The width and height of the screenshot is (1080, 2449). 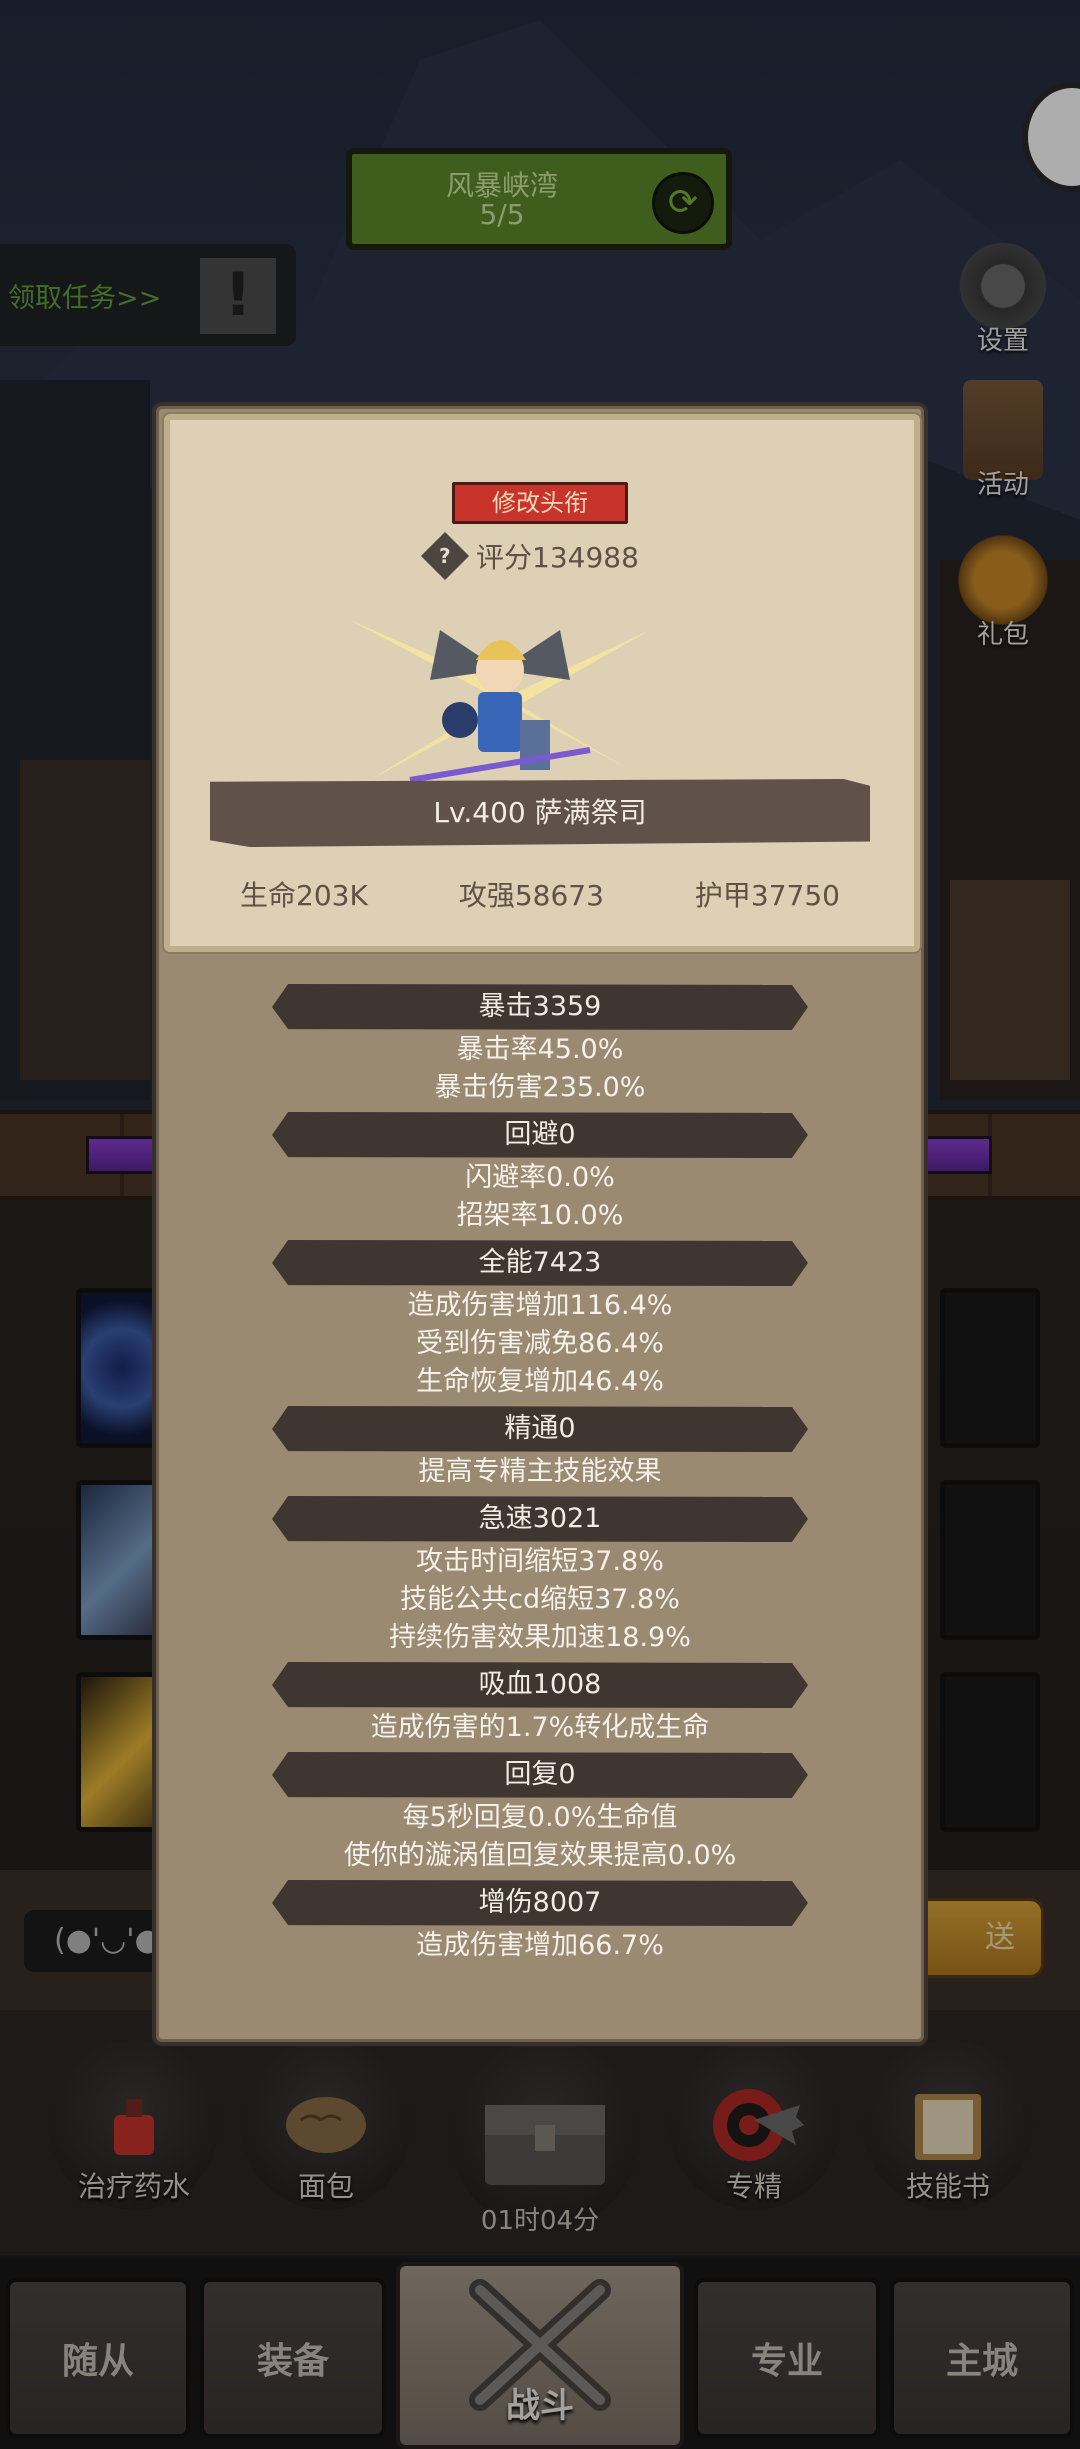 I want to click on damage-increase: 造成伤害增加116.4%, so click(x=540, y=1305).